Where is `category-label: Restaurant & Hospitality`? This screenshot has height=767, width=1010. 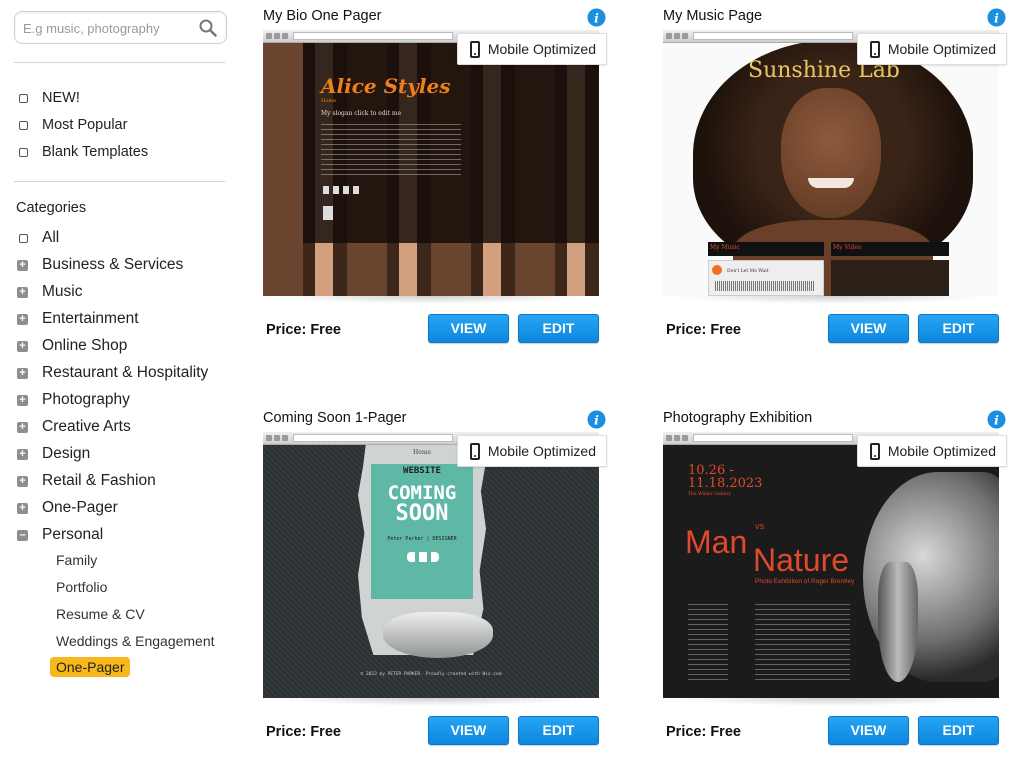
category-label: Restaurant & Hospitality is located at coordinates (125, 372).